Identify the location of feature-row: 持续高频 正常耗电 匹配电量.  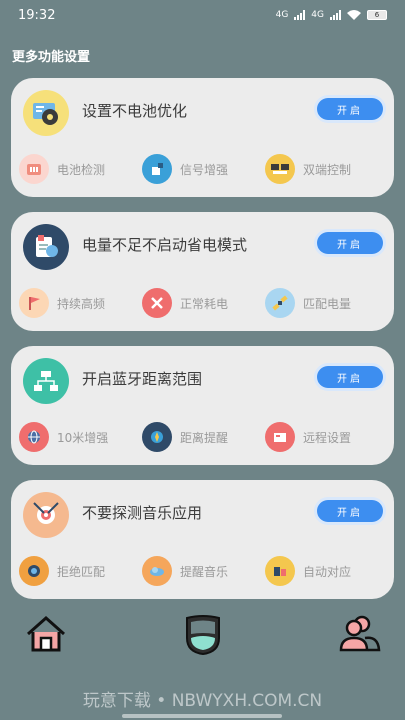
(204, 303).